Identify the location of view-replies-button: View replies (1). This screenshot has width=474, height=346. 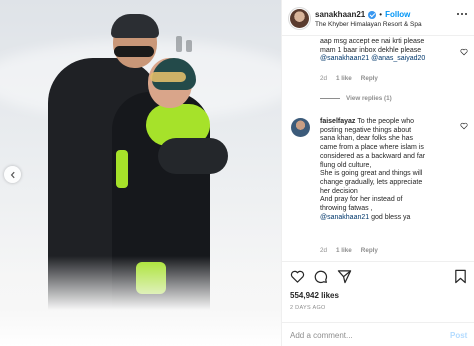
(356, 98).